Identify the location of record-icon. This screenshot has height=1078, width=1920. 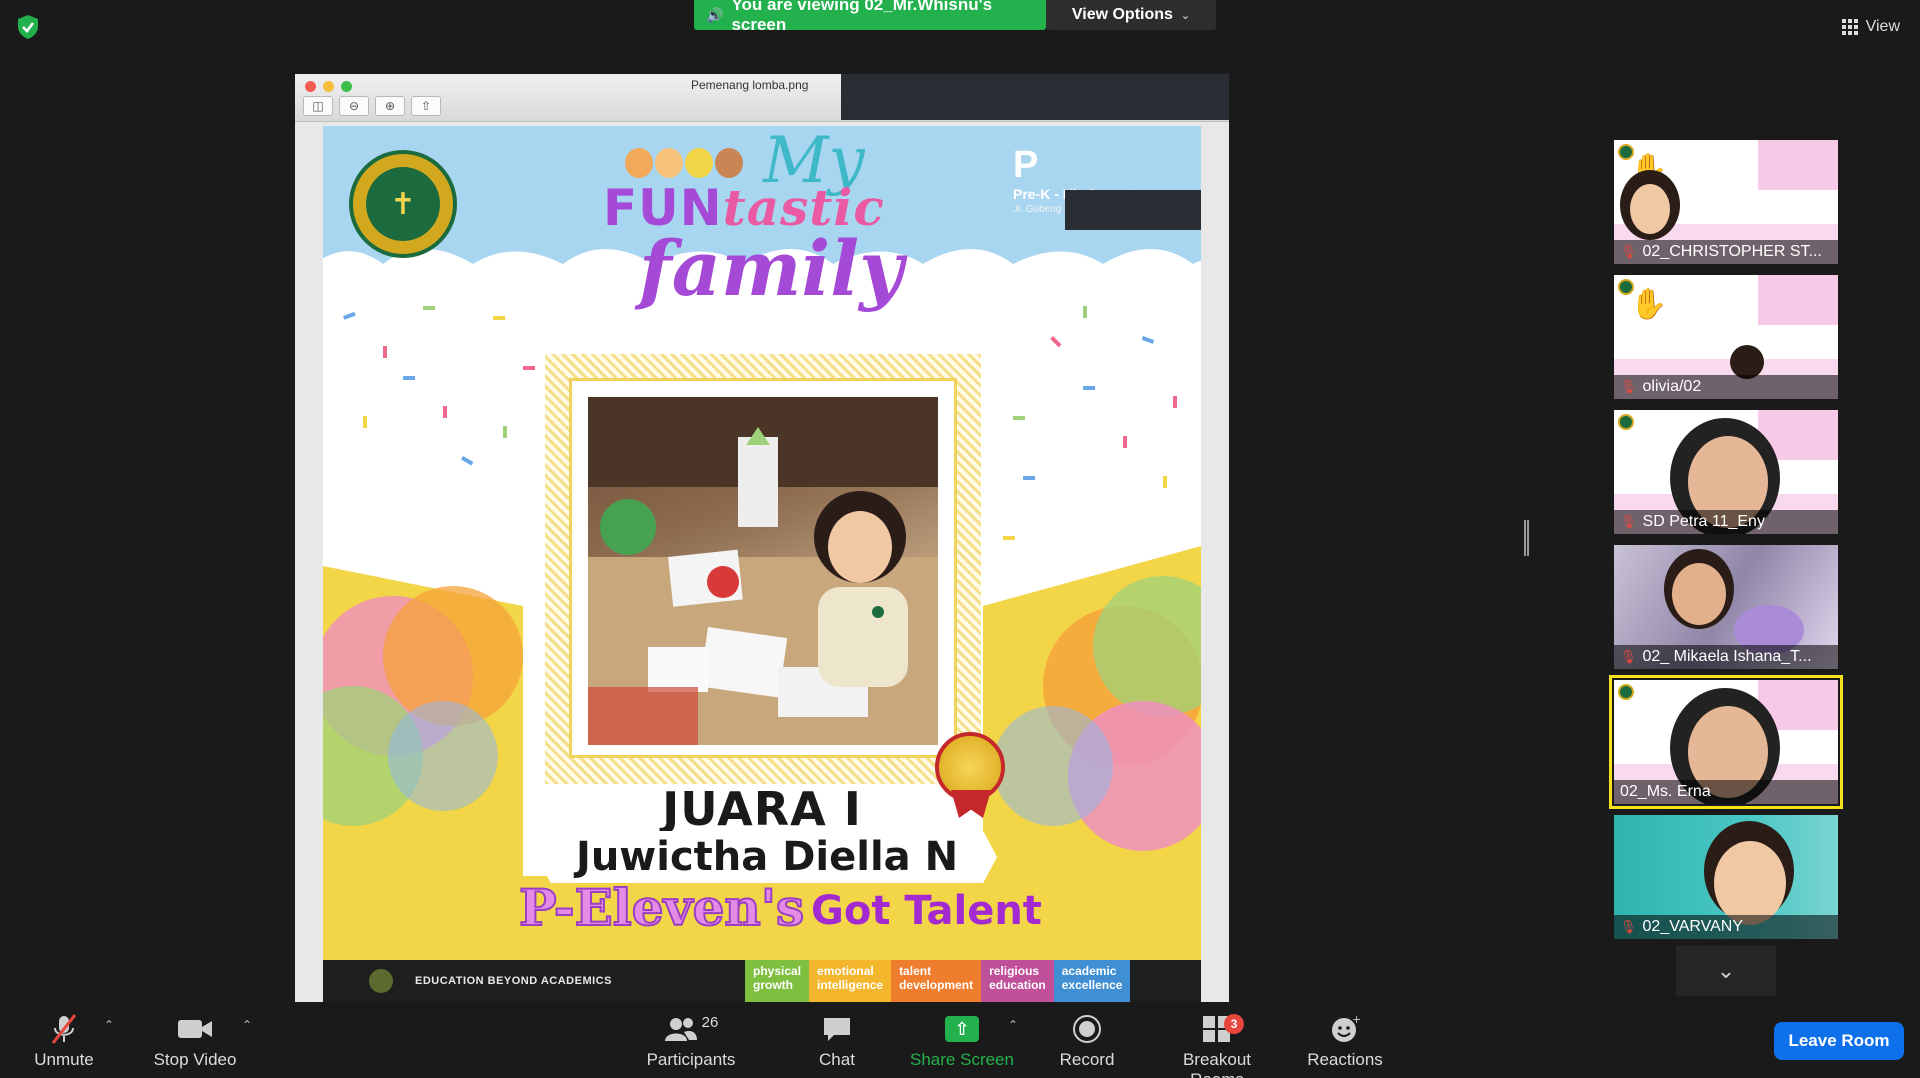
(1087, 1029).